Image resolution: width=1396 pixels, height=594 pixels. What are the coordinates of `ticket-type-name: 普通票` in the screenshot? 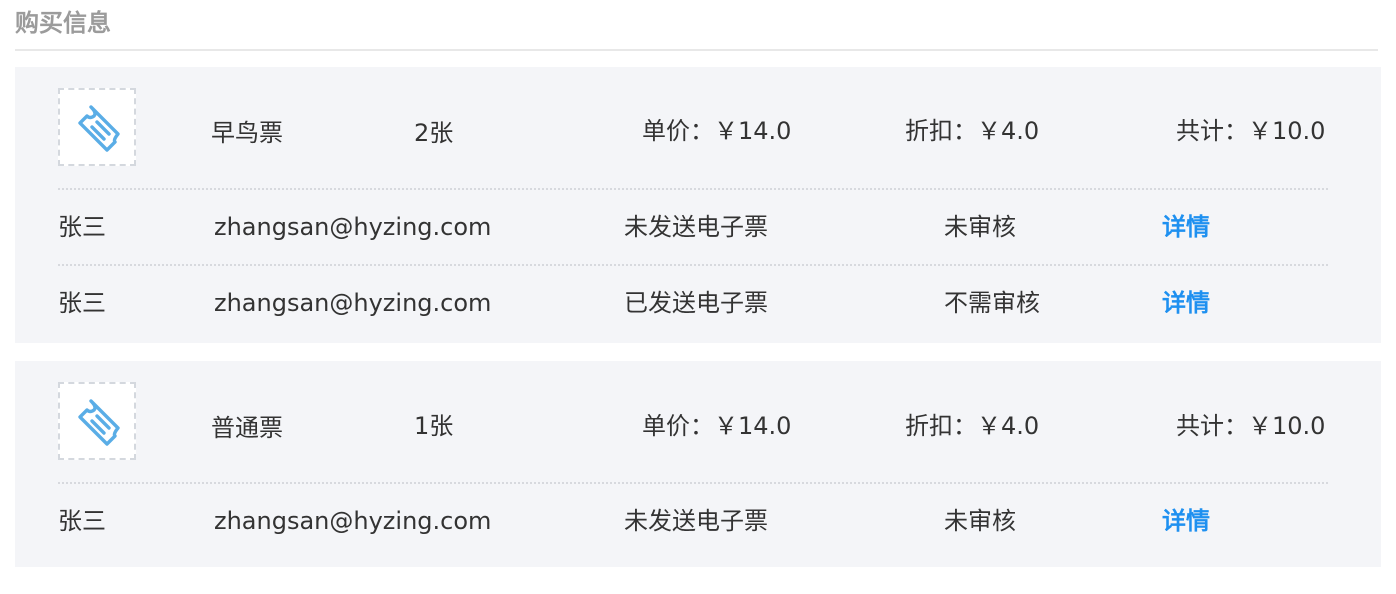 It's located at (247, 428).